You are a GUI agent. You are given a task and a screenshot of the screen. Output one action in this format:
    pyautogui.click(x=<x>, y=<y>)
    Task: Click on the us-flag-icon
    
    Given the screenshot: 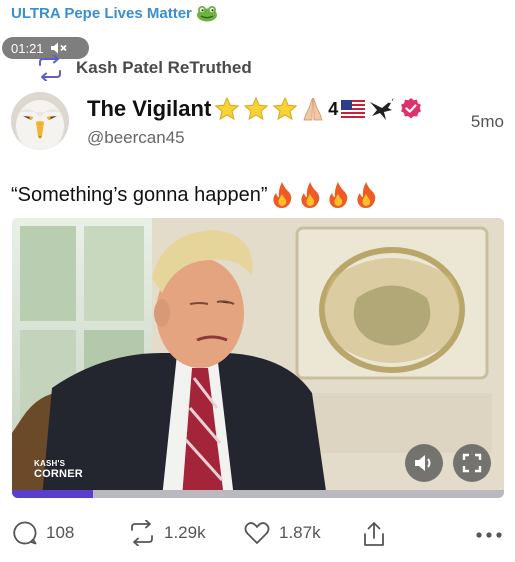 What is the action you would take?
    pyautogui.click(x=353, y=109)
    